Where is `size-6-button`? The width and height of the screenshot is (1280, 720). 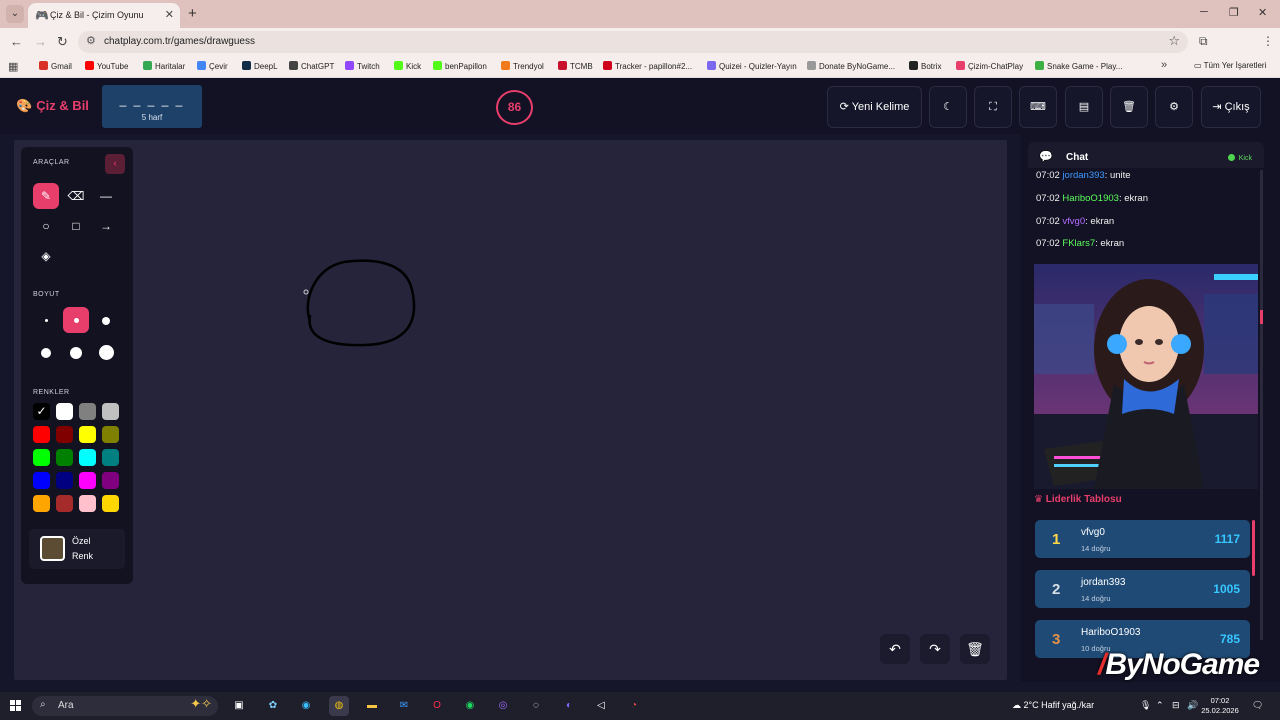 size-6-button is located at coordinates (106, 352).